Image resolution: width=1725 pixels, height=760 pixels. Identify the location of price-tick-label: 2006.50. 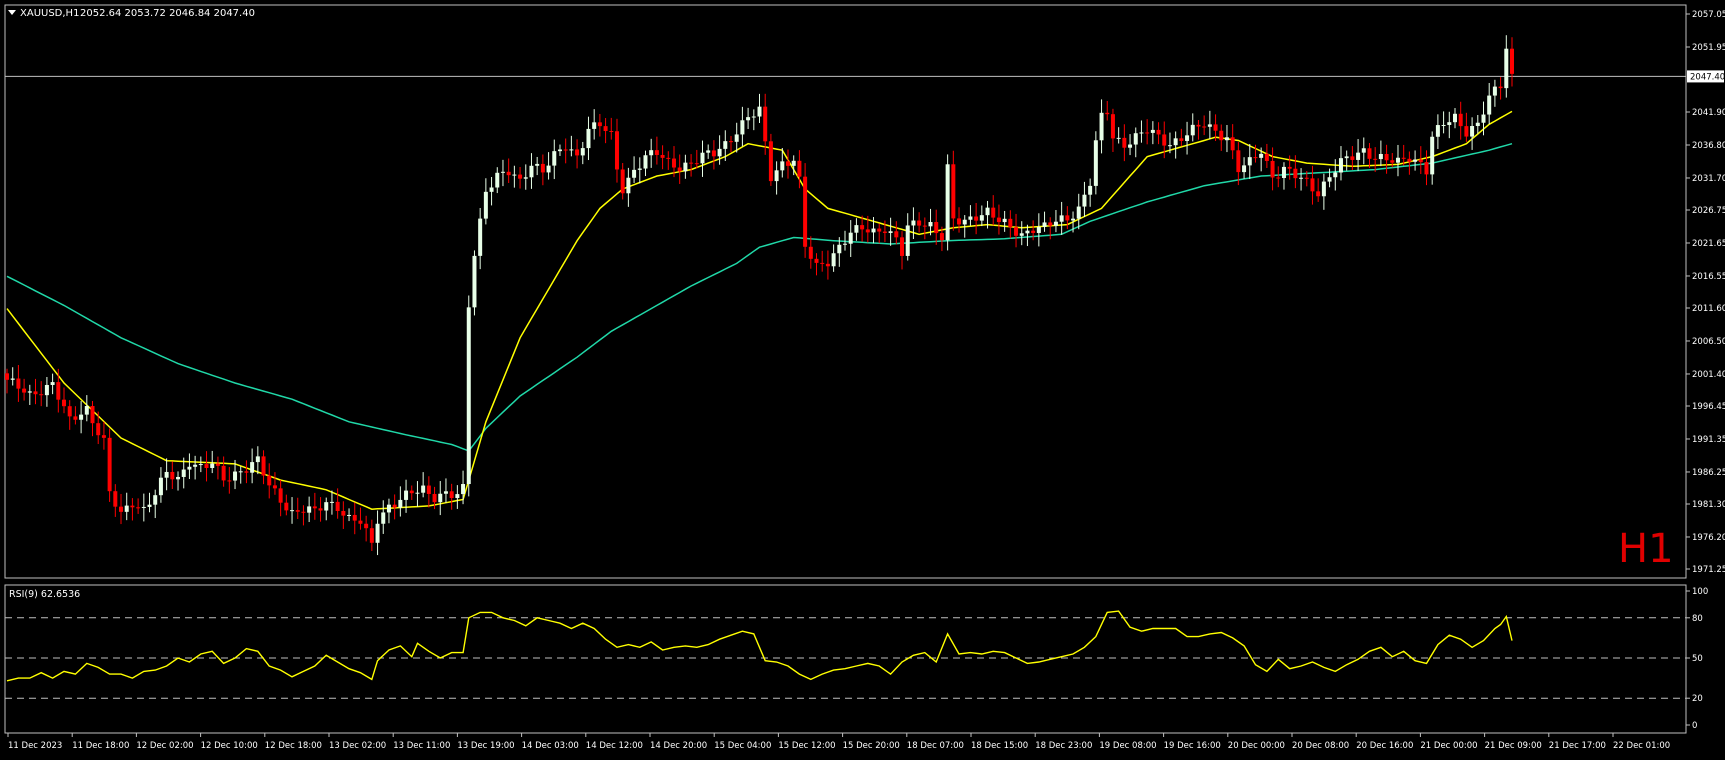
(1708, 342).